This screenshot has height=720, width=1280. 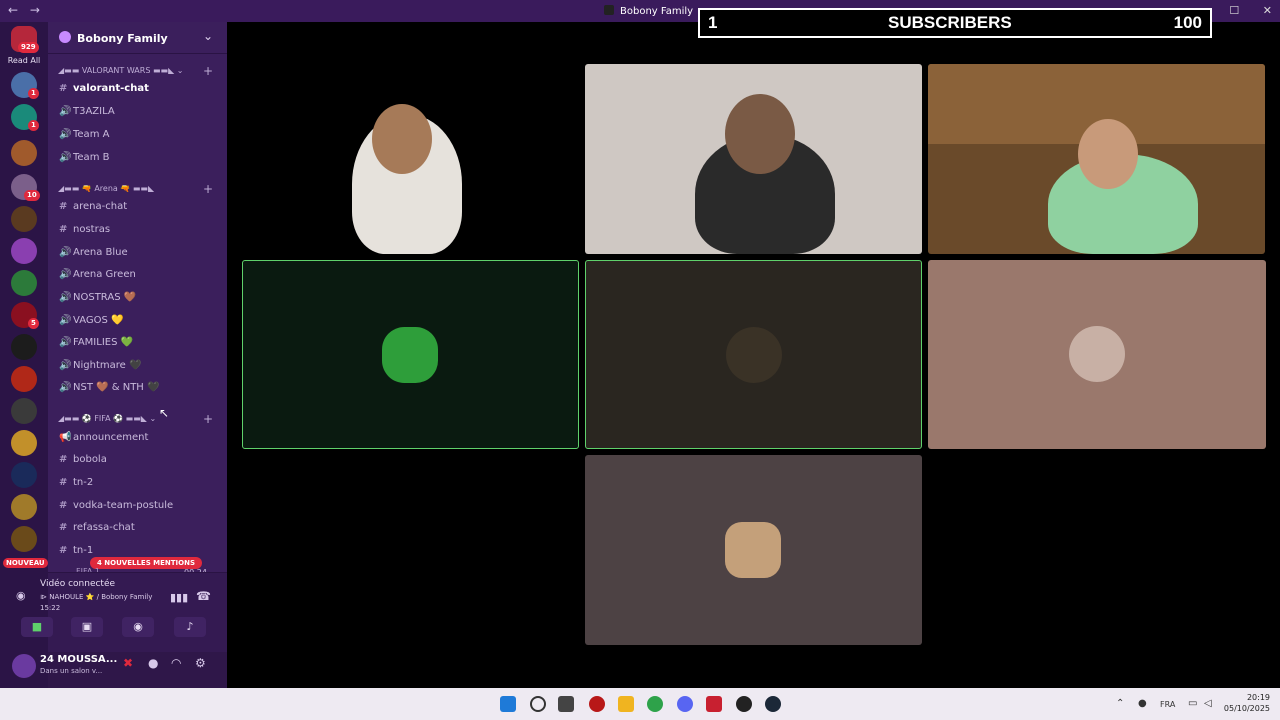 What do you see at coordinates (190, 627) in the screenshot?
I see `soundboard-button: ♪` at bounding box center [190, 627].